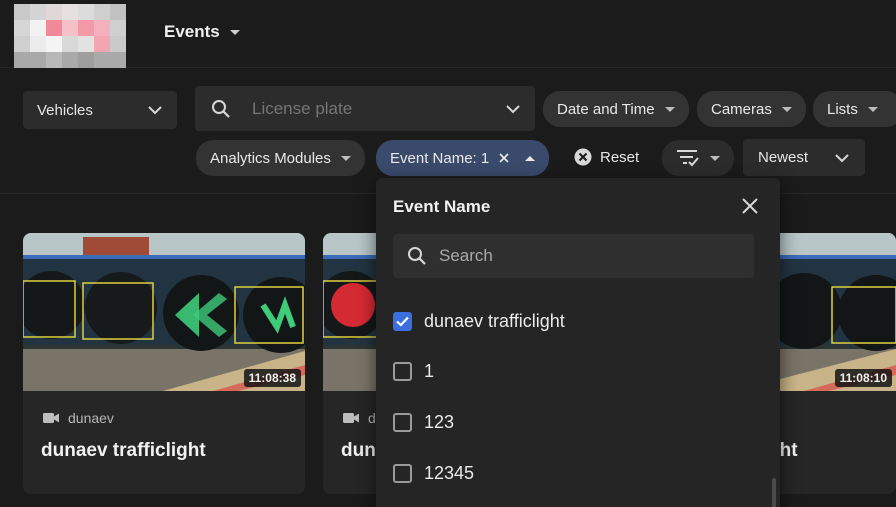 This screenshot has width=896, height=507. I want to click on license-plate-input, so click(372, 108).